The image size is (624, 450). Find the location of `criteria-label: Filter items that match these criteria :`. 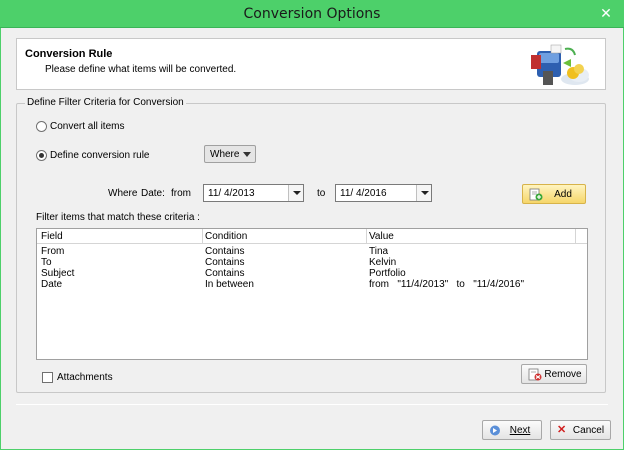

criteria-label: Filter items that match these criteria : is located at coordinates (118, 217).